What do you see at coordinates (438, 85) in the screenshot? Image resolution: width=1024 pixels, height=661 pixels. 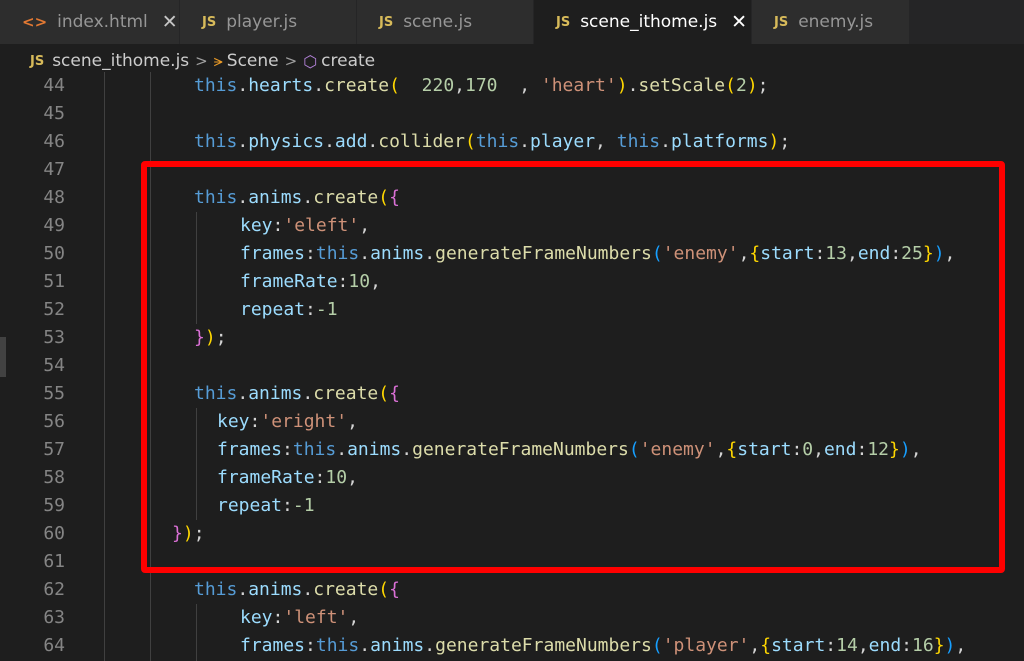 I see `code-token: 220` at bounding box center [438, 85].